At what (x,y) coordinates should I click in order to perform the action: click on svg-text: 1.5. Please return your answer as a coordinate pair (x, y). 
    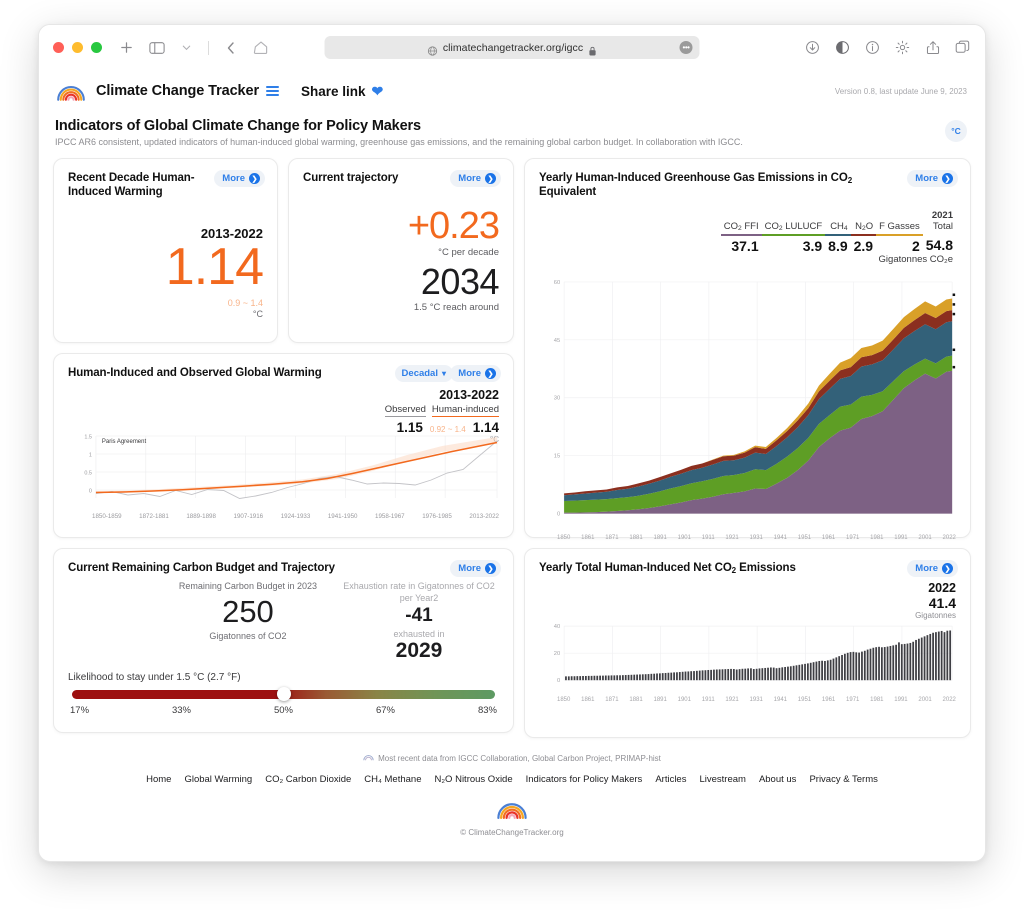
    Looking at the image, I should click on (88, 438).